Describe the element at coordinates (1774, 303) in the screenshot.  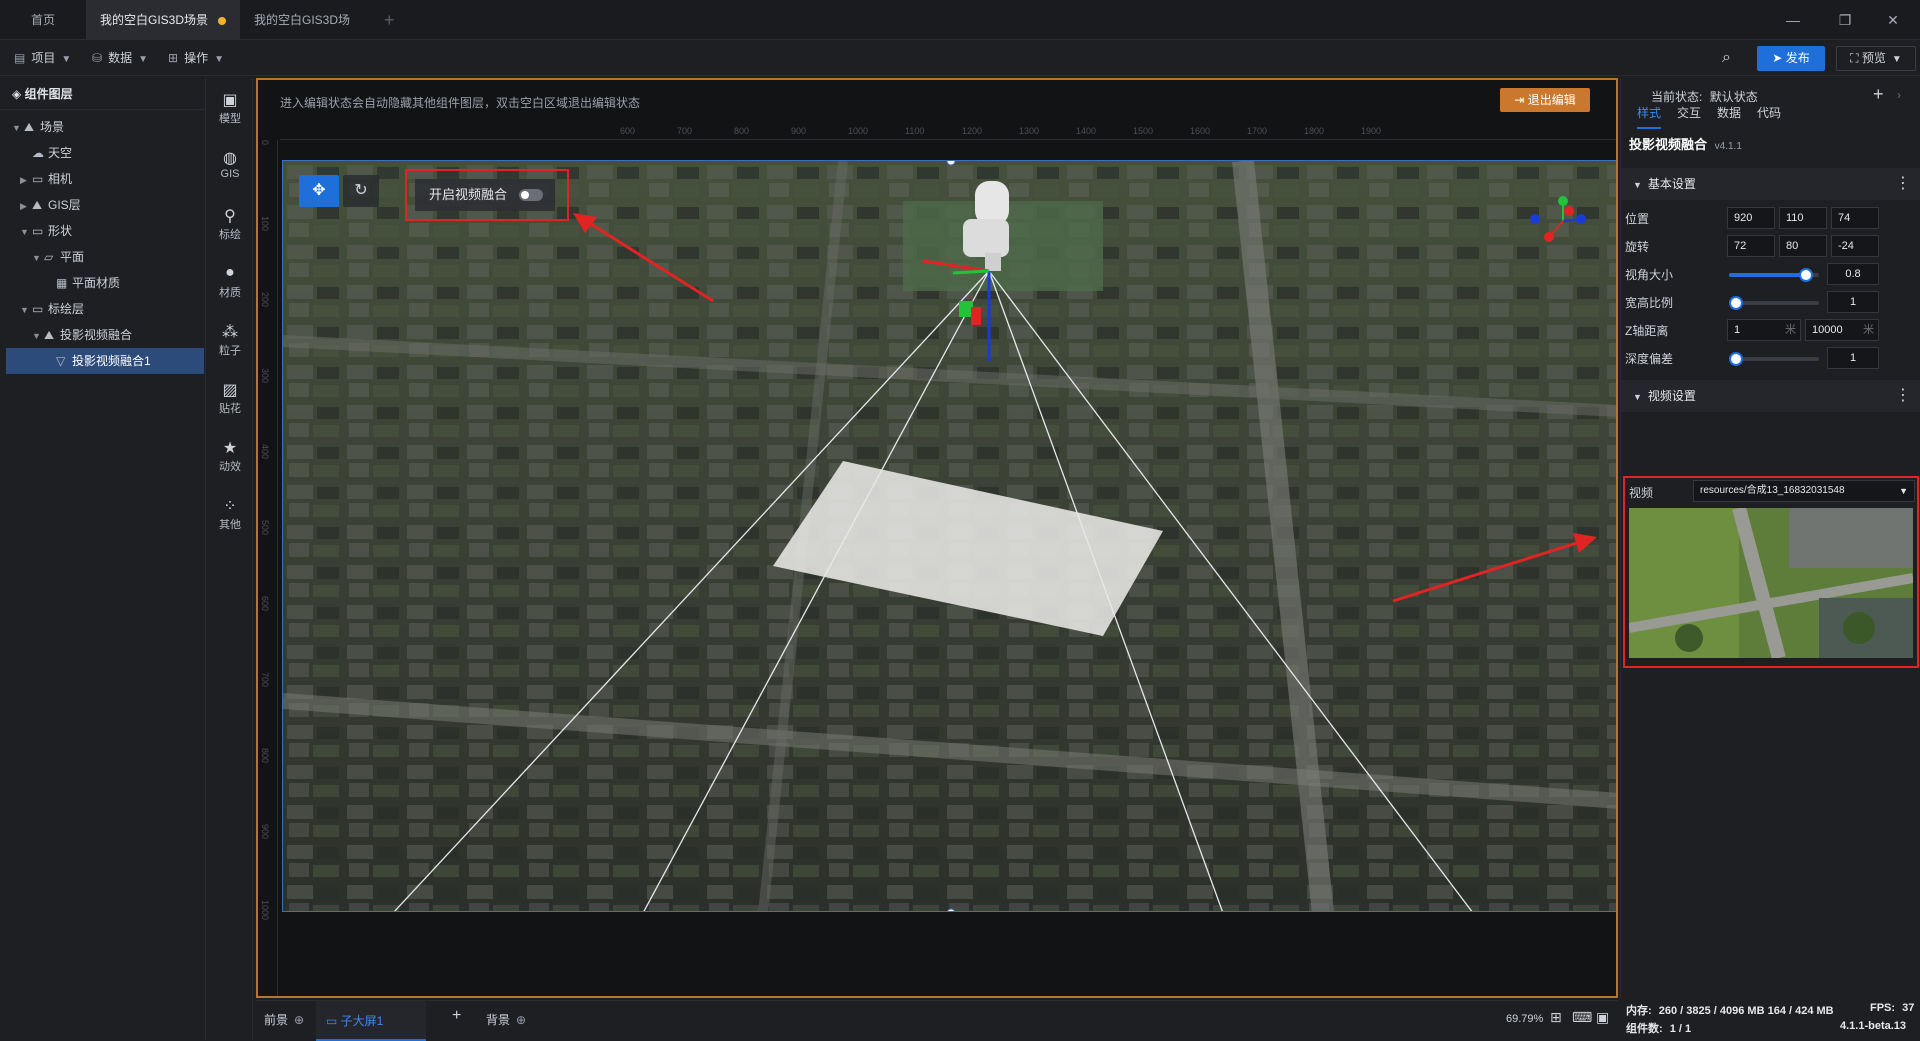
I see `aspect-slider` at that location.